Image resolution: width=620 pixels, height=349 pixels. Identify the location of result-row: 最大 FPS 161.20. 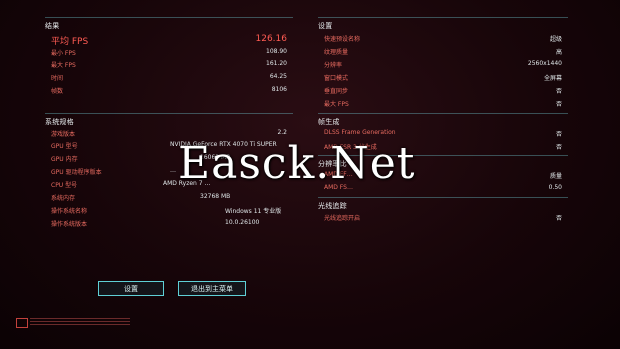
(169, 65).